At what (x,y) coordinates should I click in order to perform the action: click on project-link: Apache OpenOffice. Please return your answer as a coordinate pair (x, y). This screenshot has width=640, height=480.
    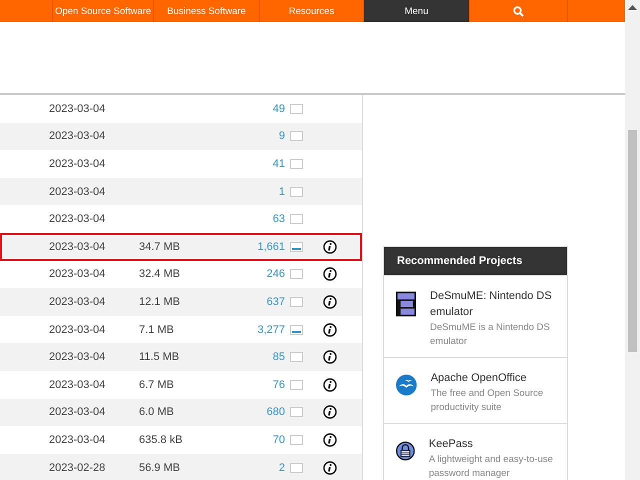
    Looking at the image, I should click on (494, 378).